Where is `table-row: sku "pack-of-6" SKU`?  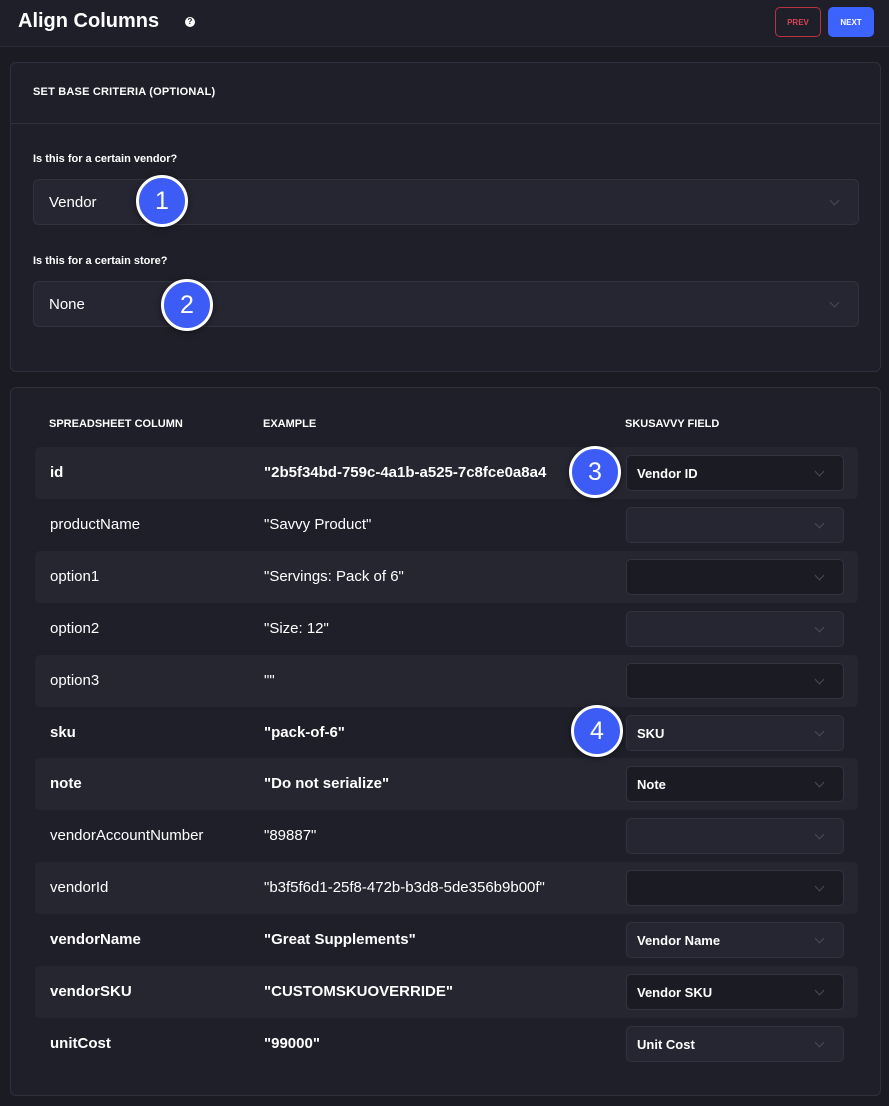 table-row: sku "pack-of-6" SKU is located at coordinates (446, 733).